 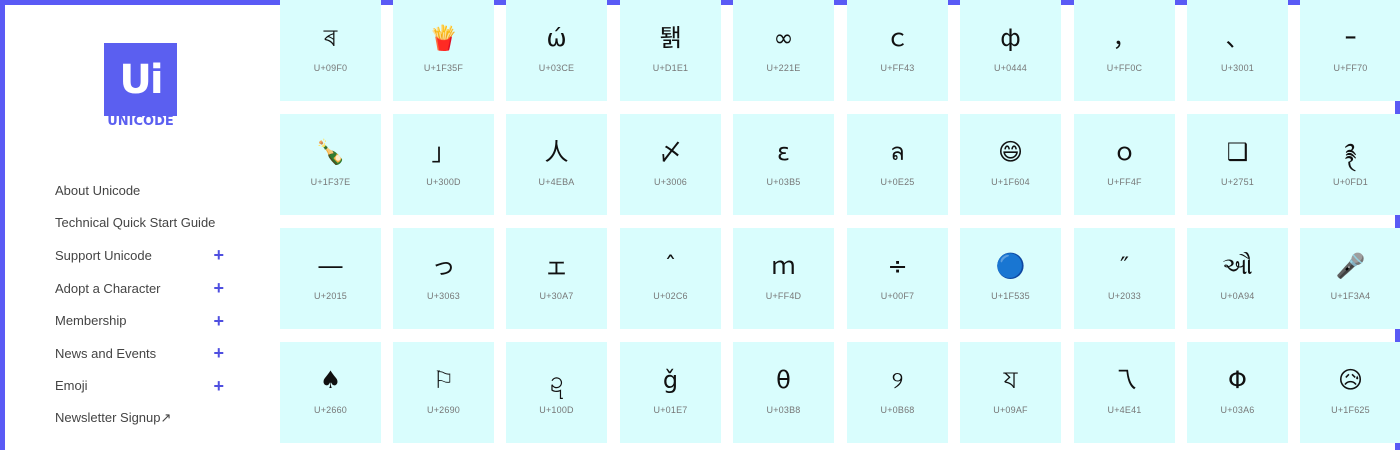 What do you see at coordinates (1237, 410) in the screenshot?
I see `codepoint-label: U+03A6` at bounding box center [1237, 410].